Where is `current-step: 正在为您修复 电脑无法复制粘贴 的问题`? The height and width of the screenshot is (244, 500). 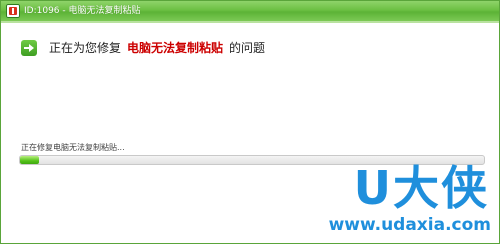 current-step: 正在为您修复 电脑无法复制粘贴 的问题 is located at coordinates (143, 48).